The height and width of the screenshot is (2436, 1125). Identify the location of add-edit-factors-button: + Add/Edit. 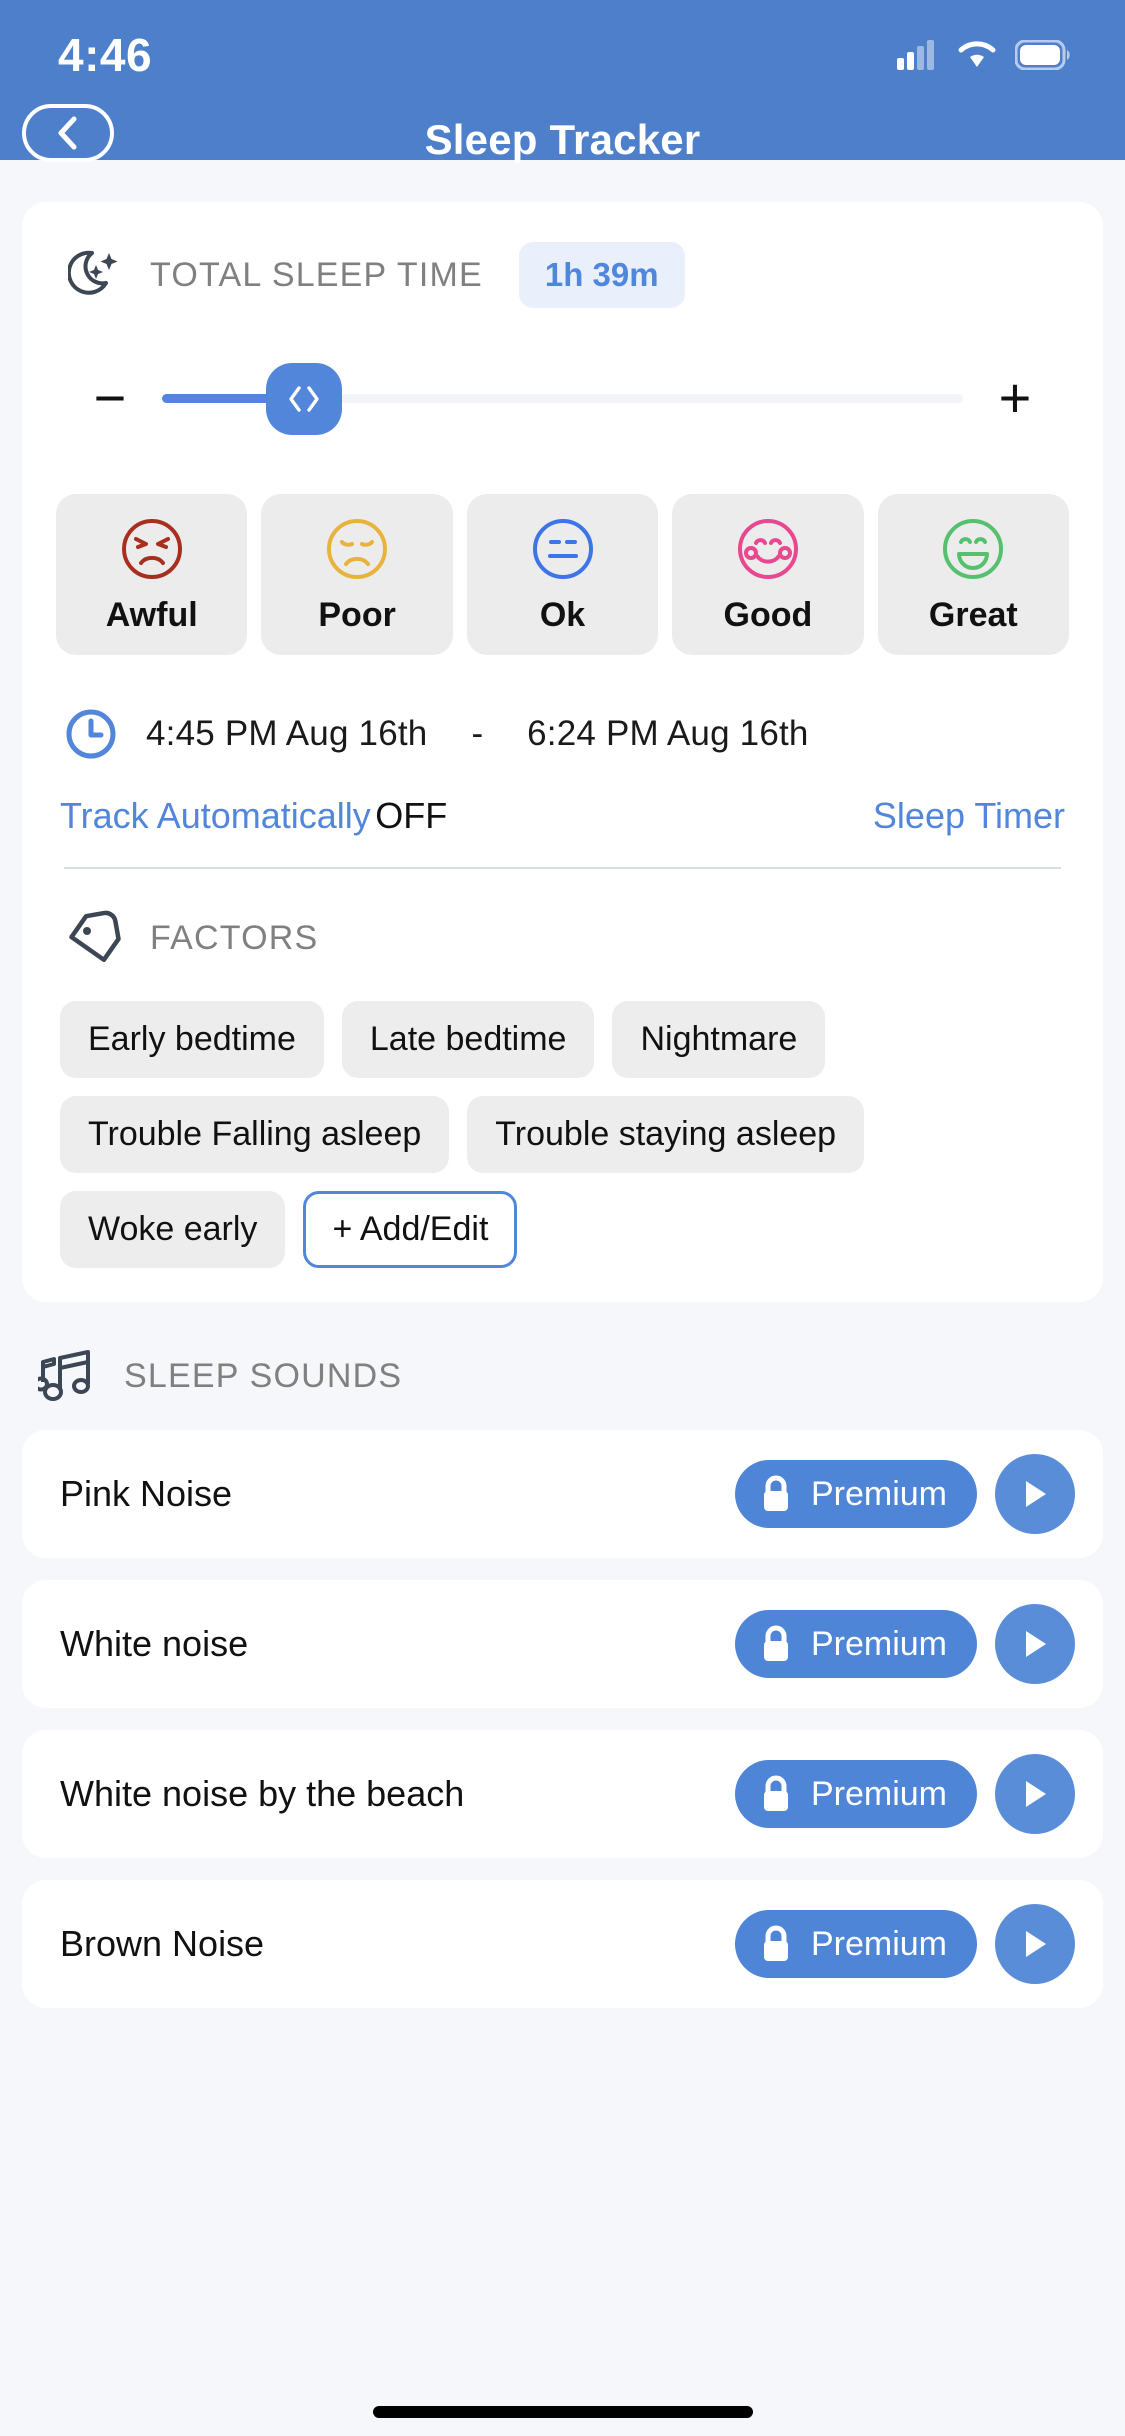
(410, 1229).